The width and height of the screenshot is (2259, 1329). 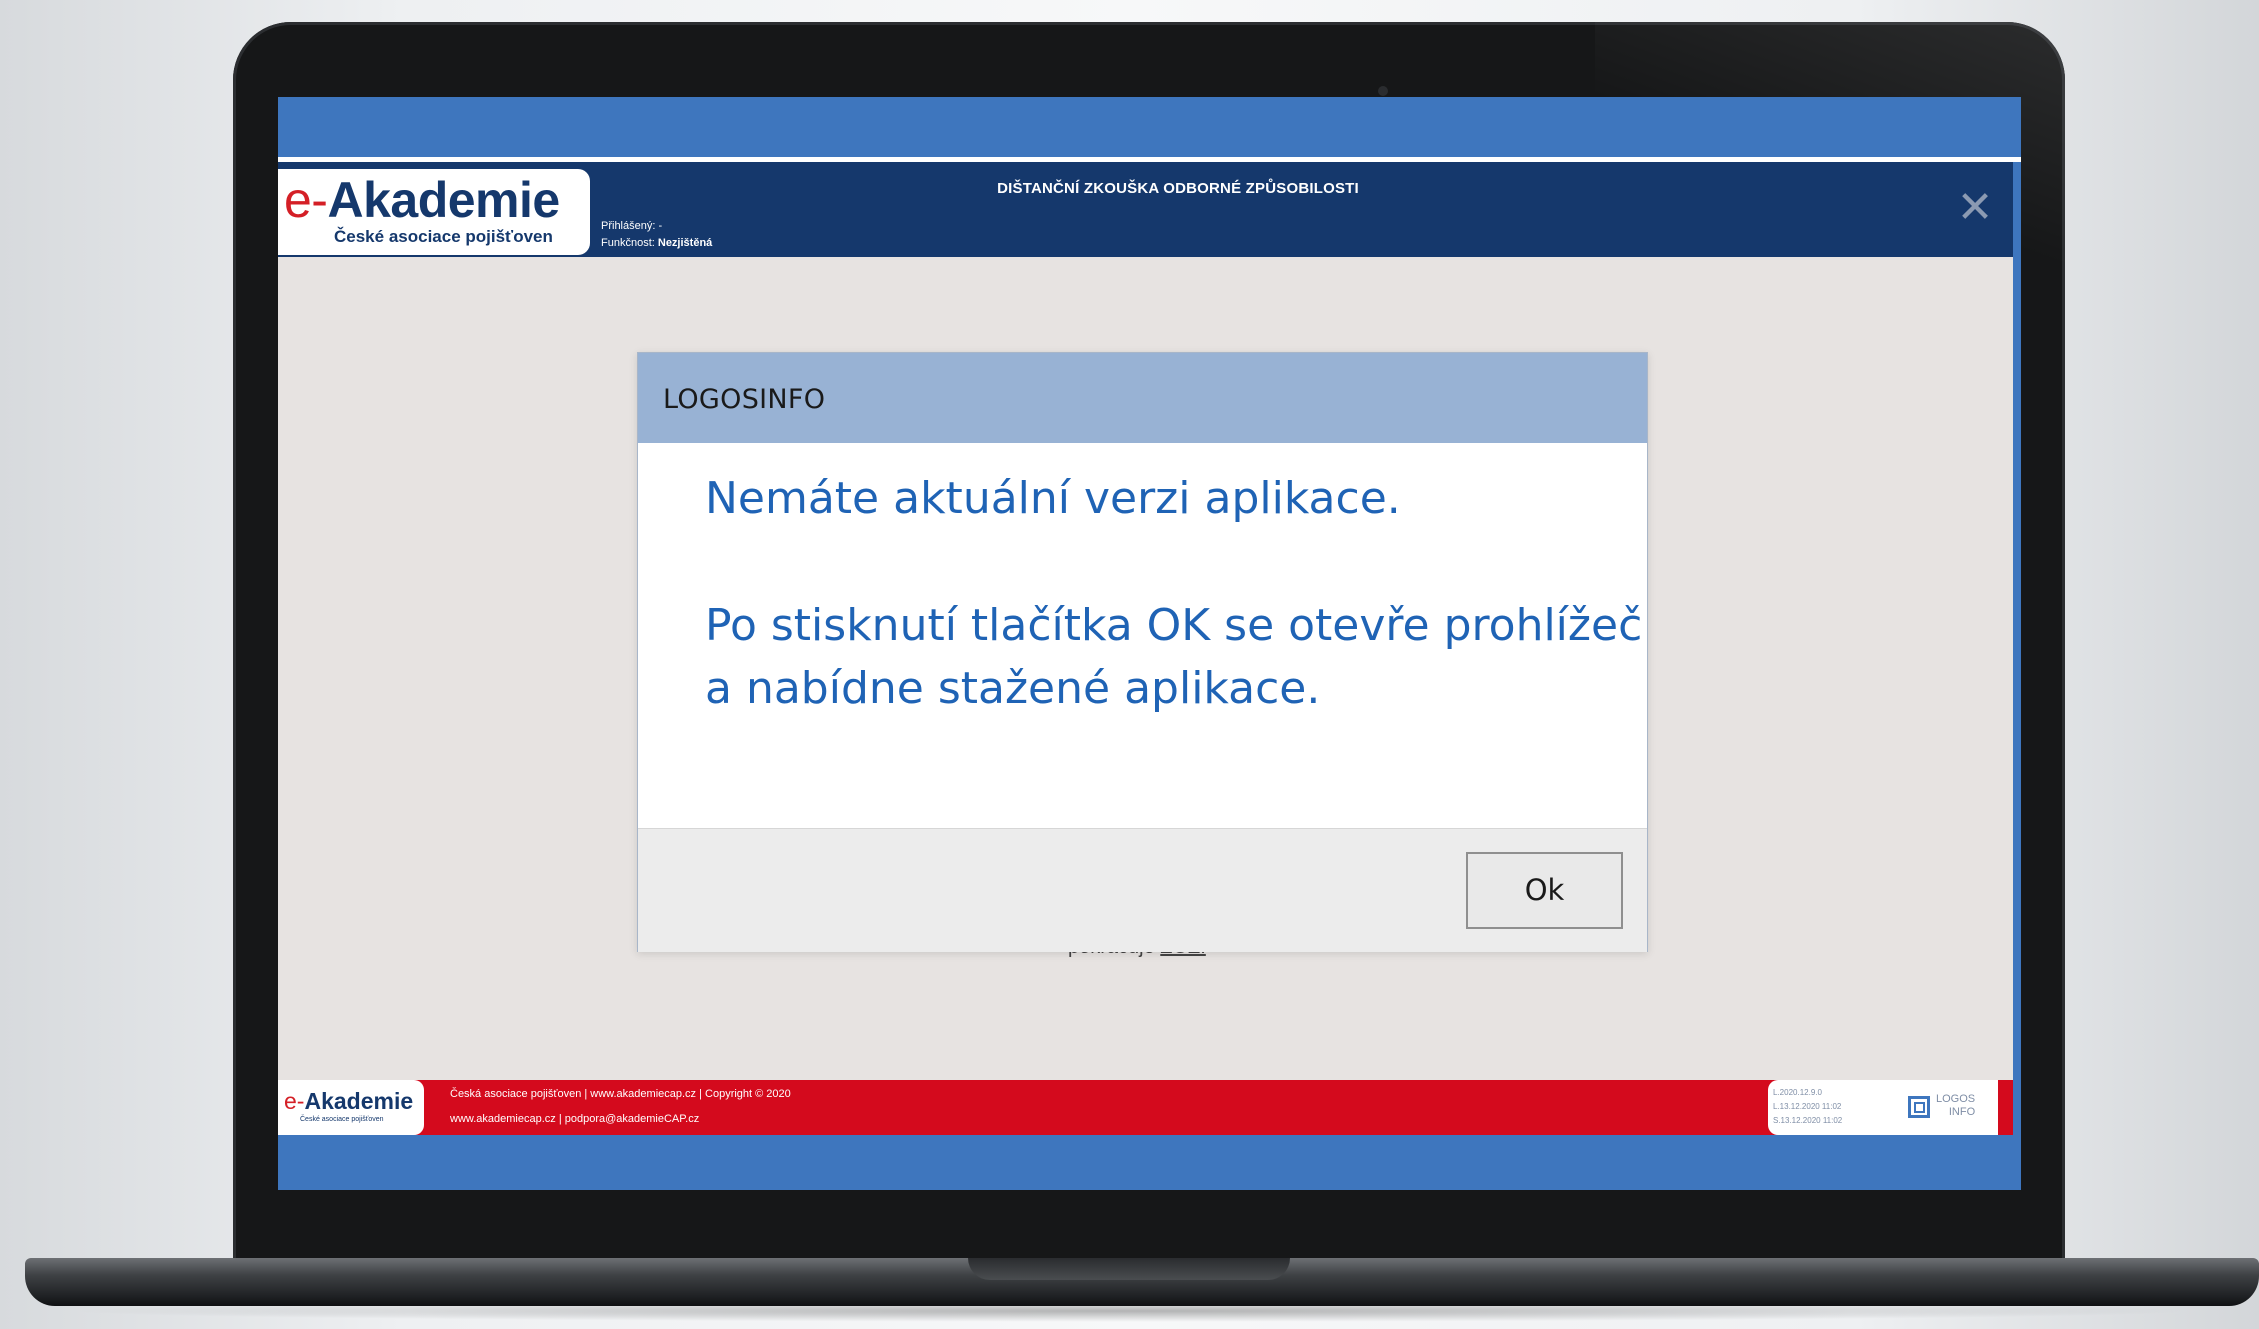 What do you see at coordinates (1544, 890) in the screenshot?
I see `ok-button: Ok` at bounding box center [1544, 890].